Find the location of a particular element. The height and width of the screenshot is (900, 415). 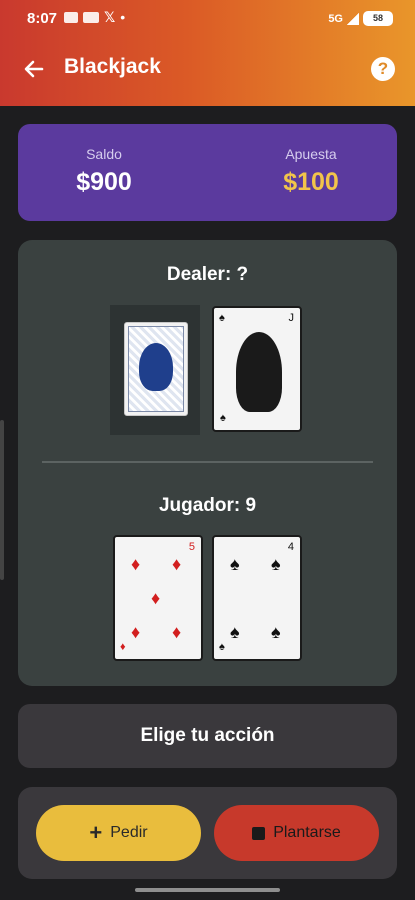

youtube-icon is located at coordinates (91, 17).